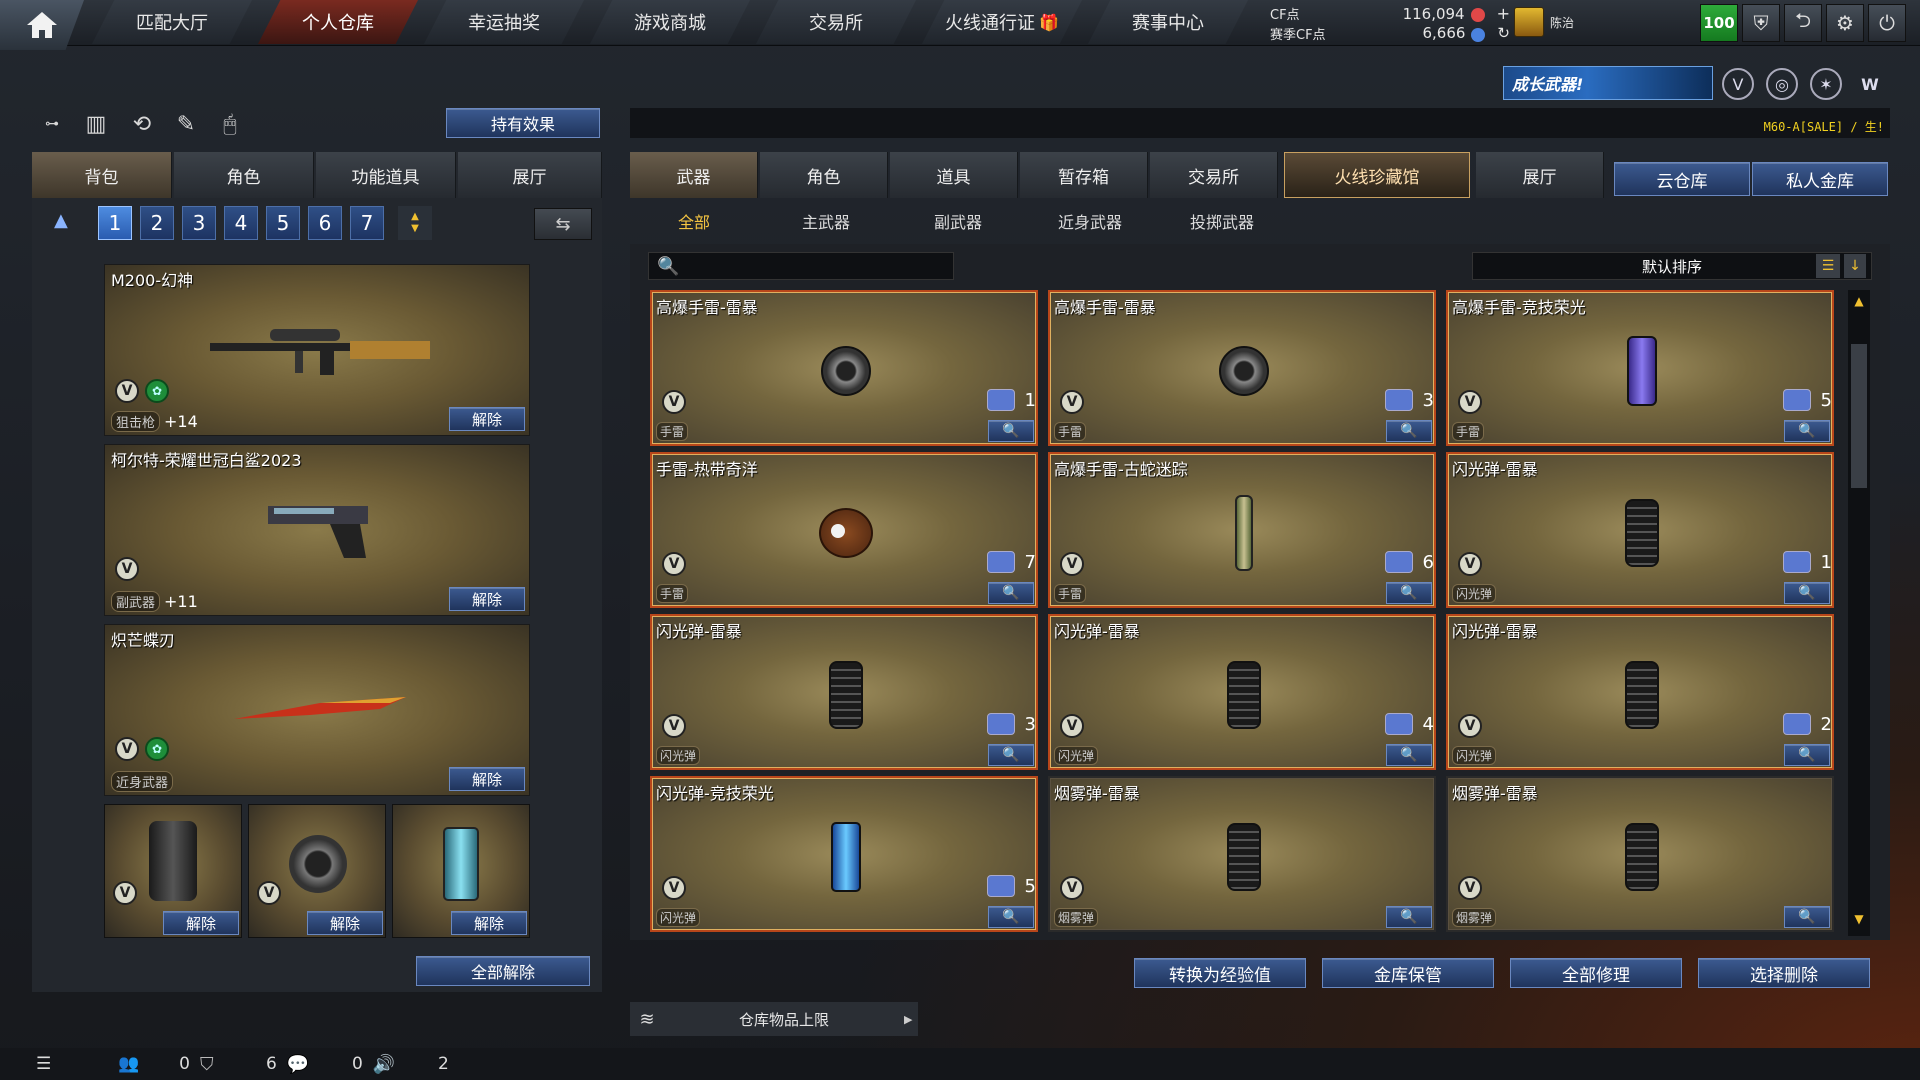 This screenshot has width=1920, height=1080. What do you see at coordinates (801, 266) in the screenshot?
I see `search-input: 🔍` at bounding box center [801, 266].